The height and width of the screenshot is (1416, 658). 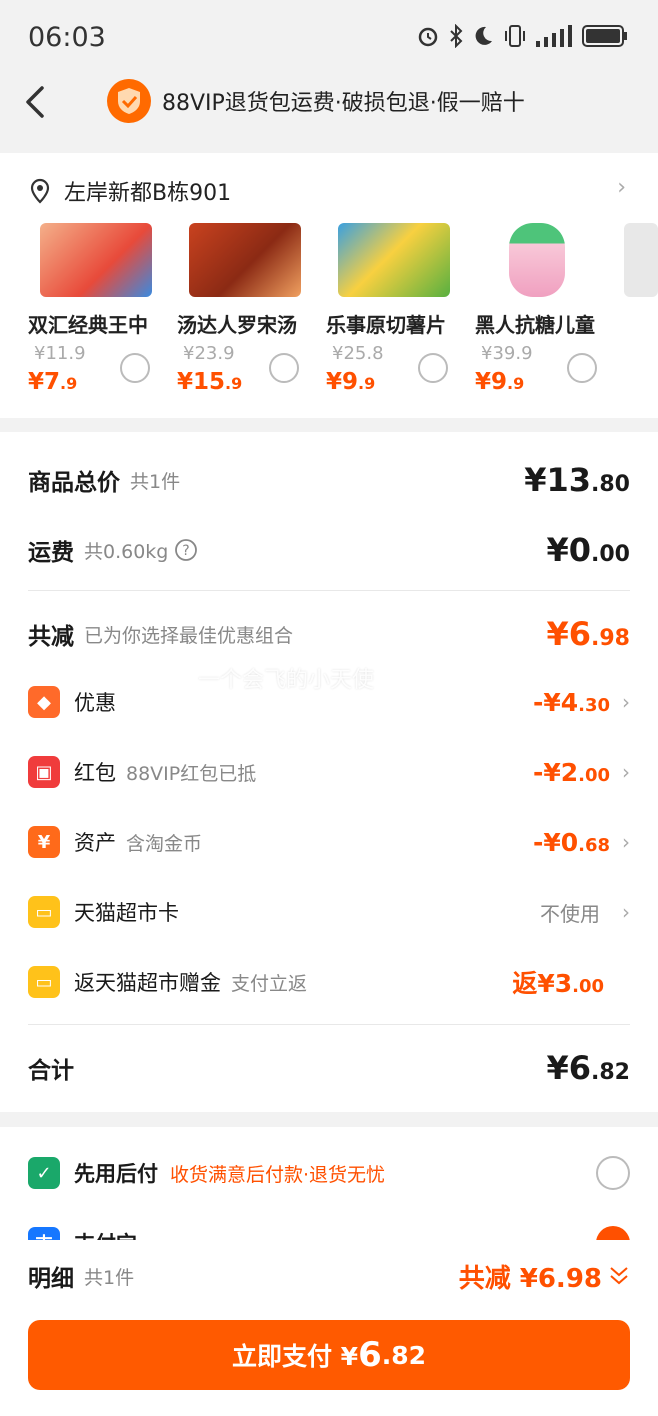 I want to click on address-text: 左岸新都B栋901, so click(x=148, y=193).